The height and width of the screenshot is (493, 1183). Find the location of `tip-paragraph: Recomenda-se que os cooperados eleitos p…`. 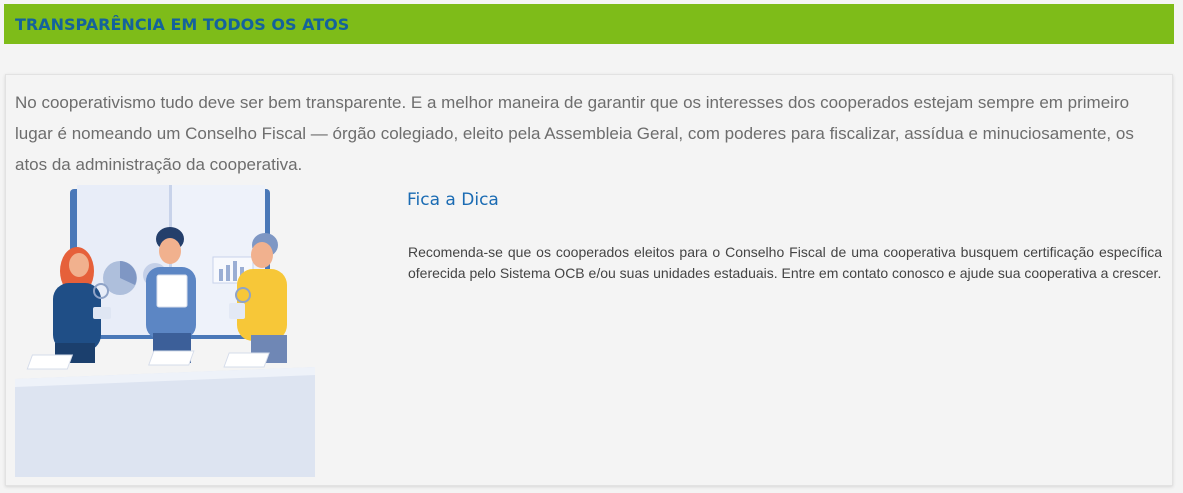

tip-paragraph: Recomenda-se que os cooperados eleitos p… is located at coordinates (785, 262).